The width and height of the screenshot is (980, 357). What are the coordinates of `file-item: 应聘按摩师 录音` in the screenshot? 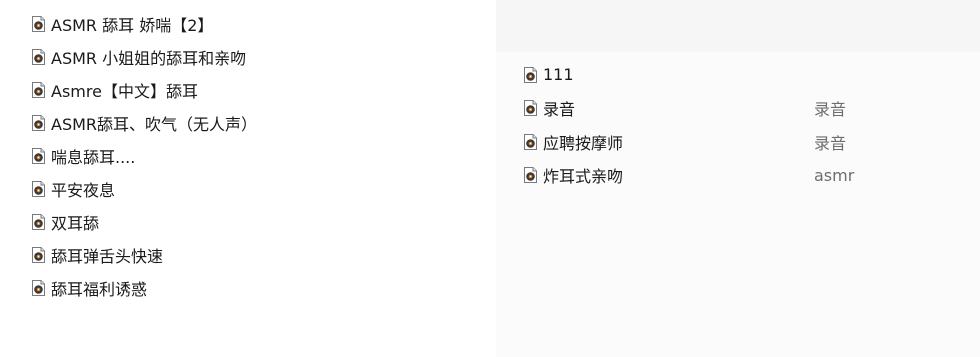 It's located at (744, 142).